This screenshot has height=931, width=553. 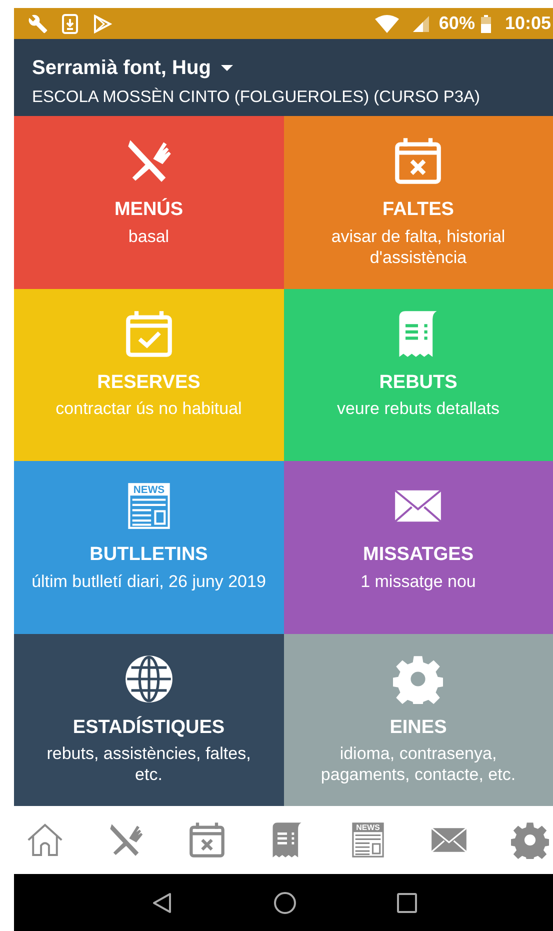 What do you see at coordinates (420, 24) in the screenshot?
I see `signal-icon` at bounding box center [420, 24].